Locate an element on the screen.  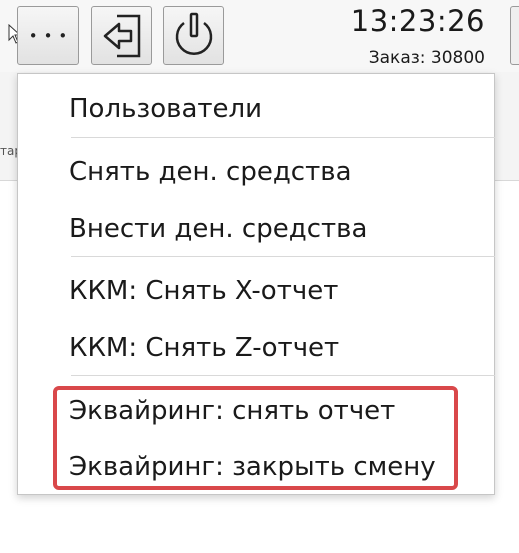
clock-time: 13:23:26 is located at coordinates (417, 21).